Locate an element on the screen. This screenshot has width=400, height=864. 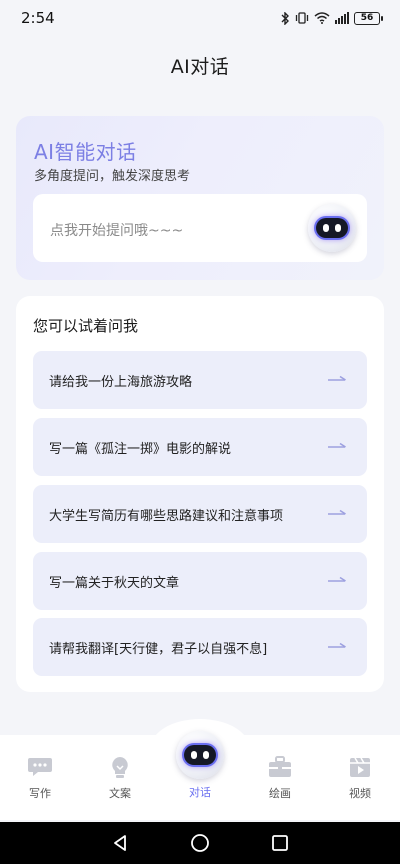
toolbox-icon is located at coordinates (280, 766).